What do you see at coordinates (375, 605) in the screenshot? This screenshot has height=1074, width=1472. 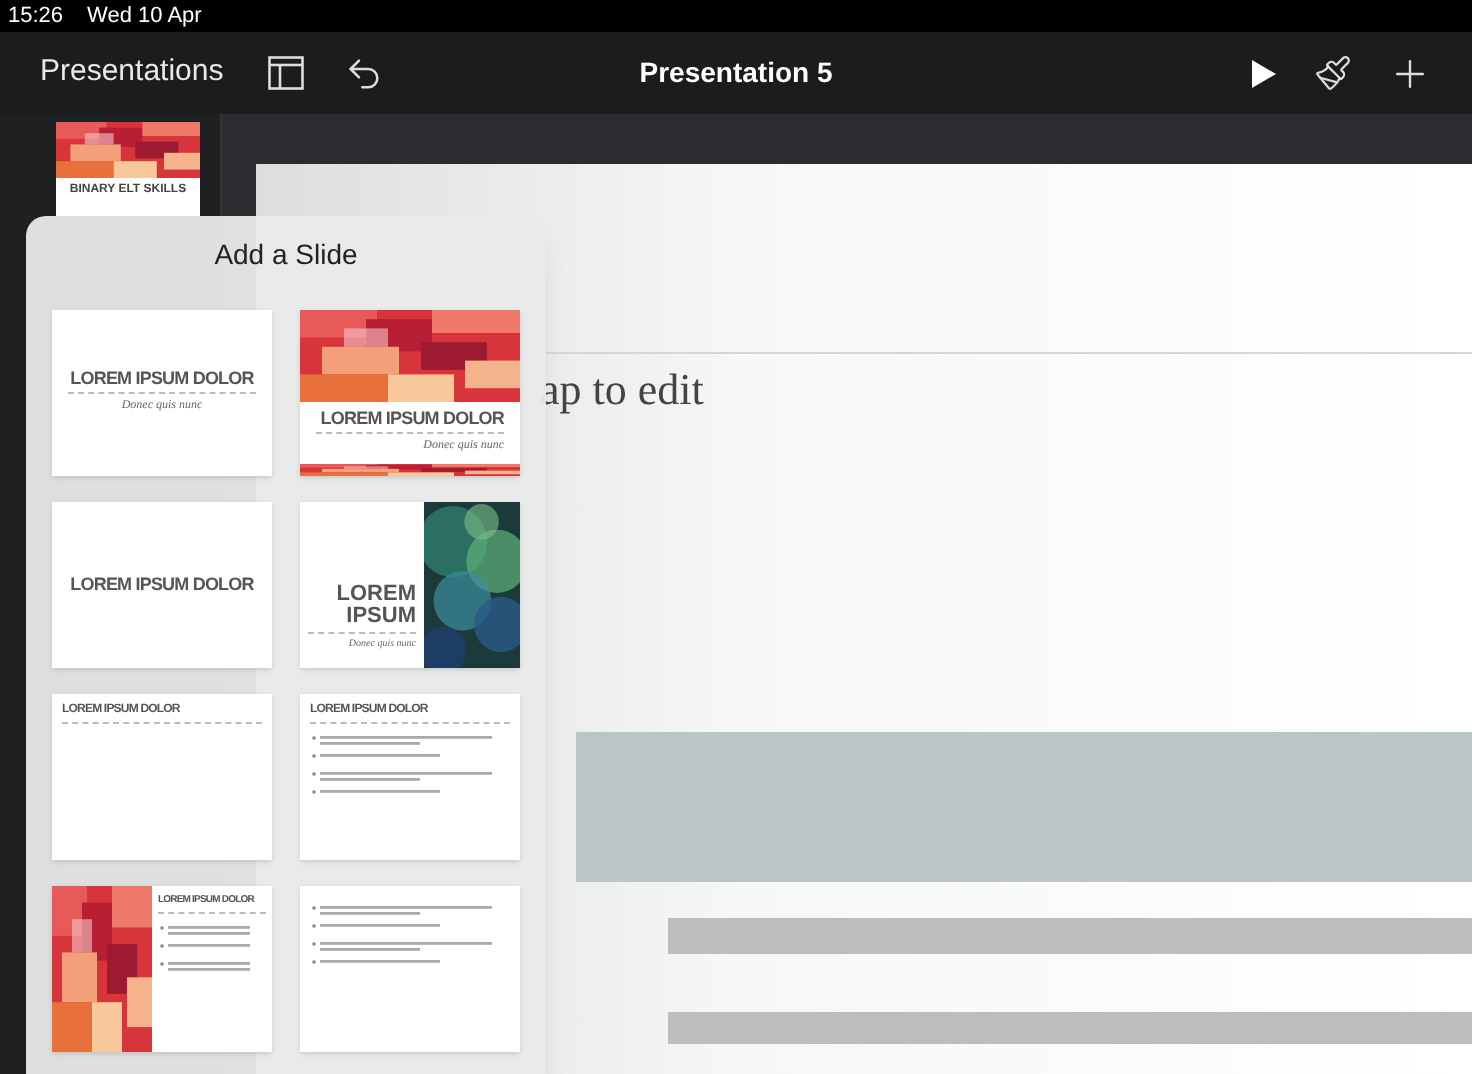 I see `layout-title: LOREM IPSUM` at bounding box center [375, 605].